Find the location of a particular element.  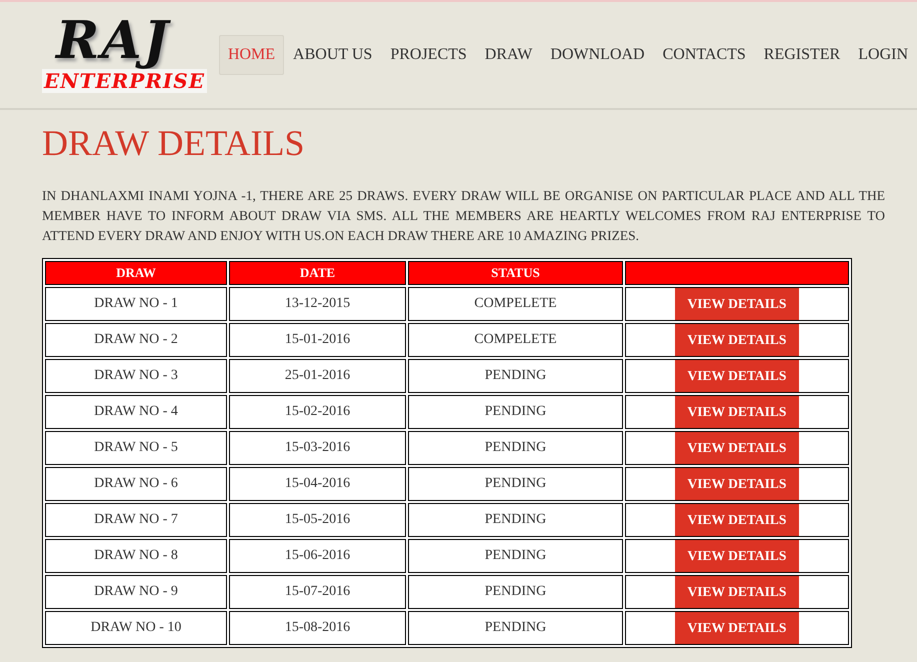

table-cell: DRAW NO - 3 is located at coordinates (136, 376).